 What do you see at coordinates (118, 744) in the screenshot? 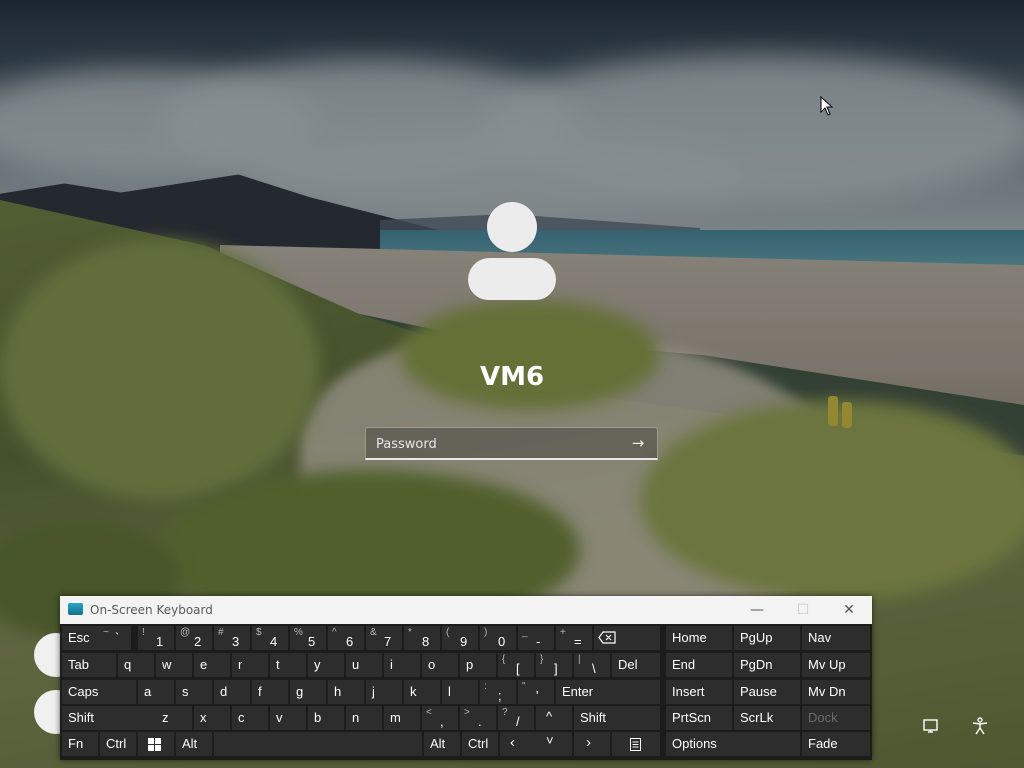
I see `key-ctrl-left: Ctrl` at bounding box center [118, 744].